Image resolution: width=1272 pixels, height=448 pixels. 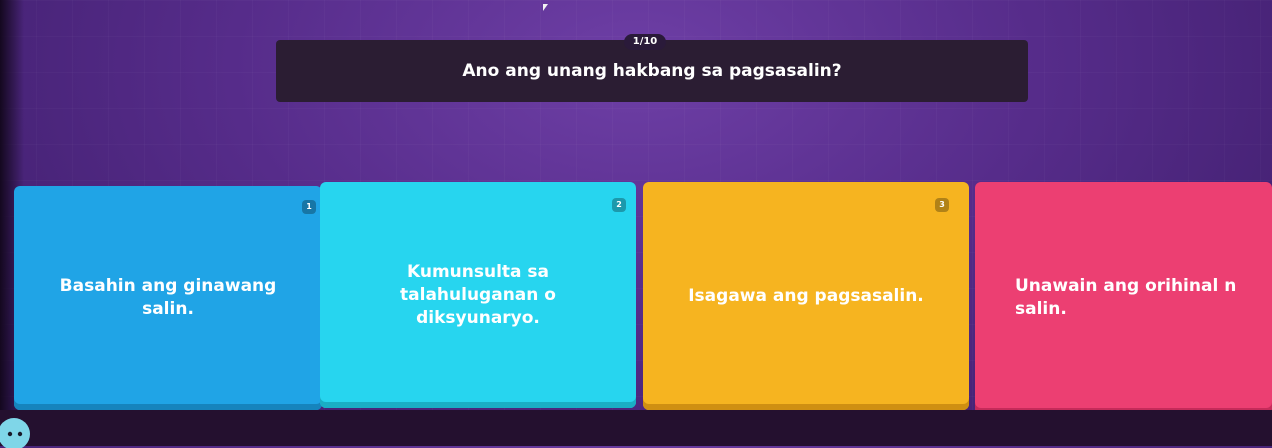 I want to click on arrow-cursor-icon, so click(x=545, y=7).